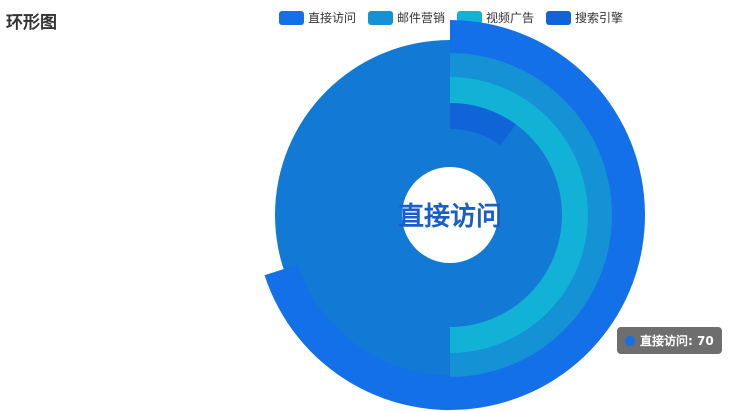 The height and width of the screenshot is (411, 740). I want to click on tooltip-text: 直接访问: 70, so click(677, 341).